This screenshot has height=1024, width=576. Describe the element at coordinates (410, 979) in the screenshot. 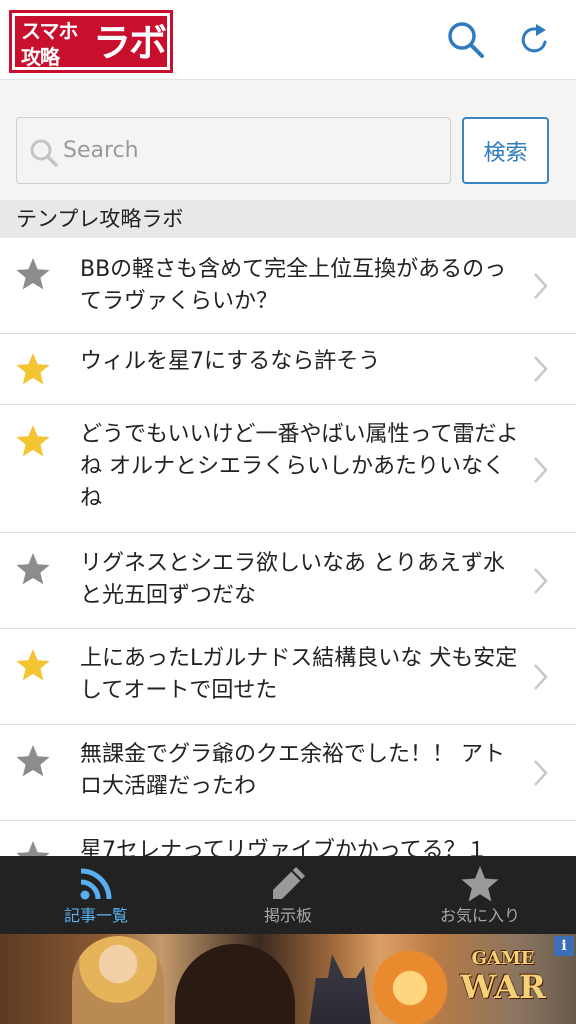

I see `ad-fire-image` at that location.